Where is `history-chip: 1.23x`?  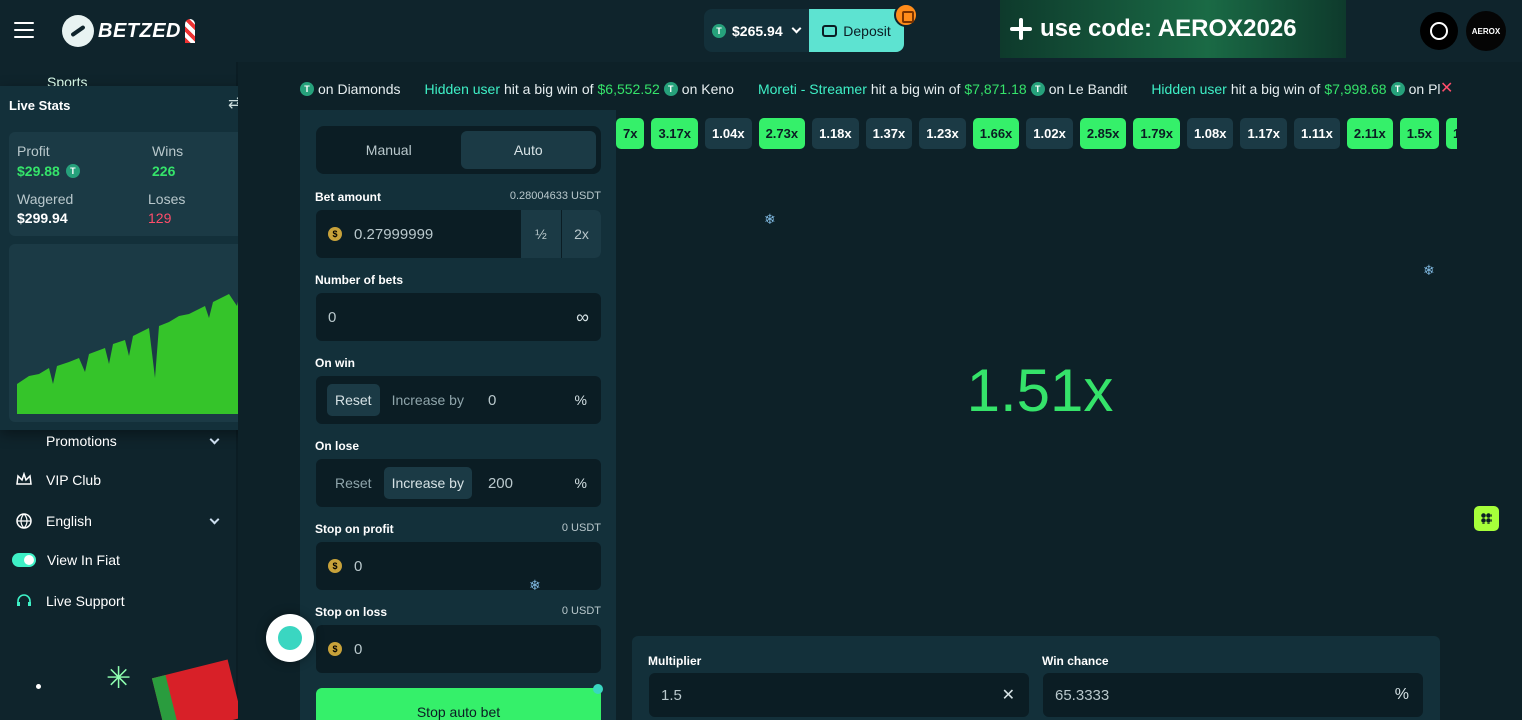
history-chip: 1.23x is located at coordinates (942, 133).